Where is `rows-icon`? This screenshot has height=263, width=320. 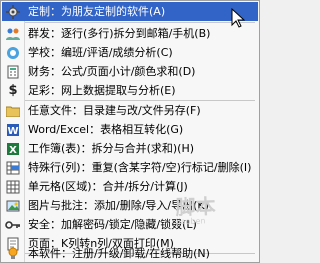
rows-icon is located at coordinates (13, 167).